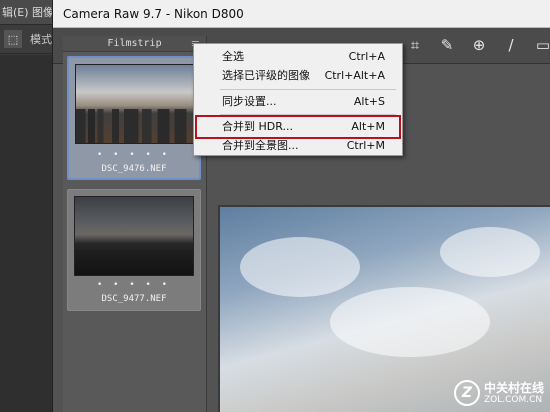  I want to click on watermark-url: ZOL.COM.CN, so click(513, 399).